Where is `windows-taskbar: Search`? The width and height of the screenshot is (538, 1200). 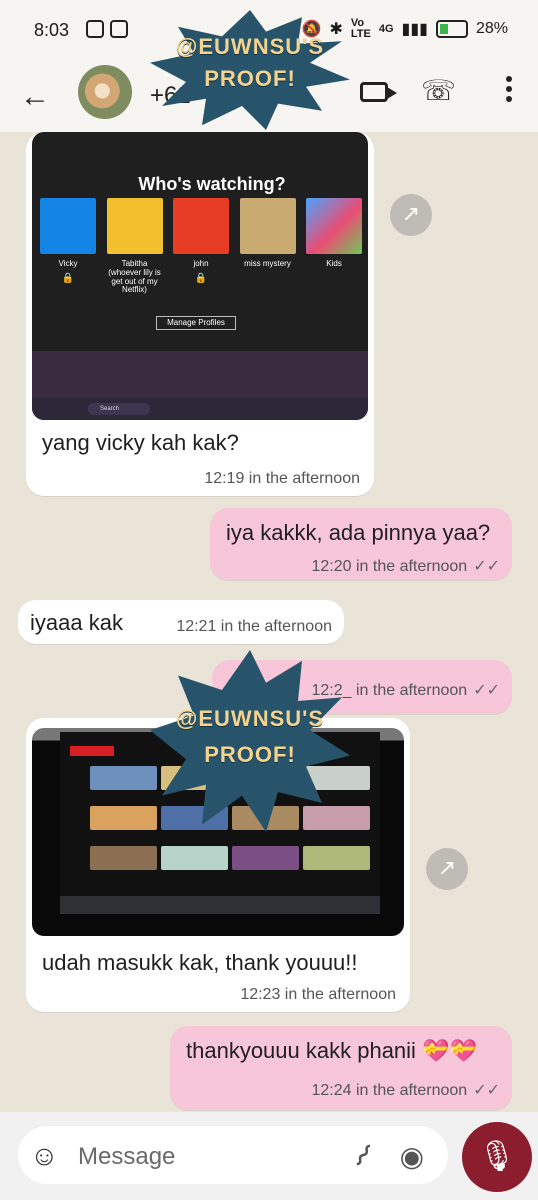 windows-taskbar: Search is located at coordinates (200, 409).